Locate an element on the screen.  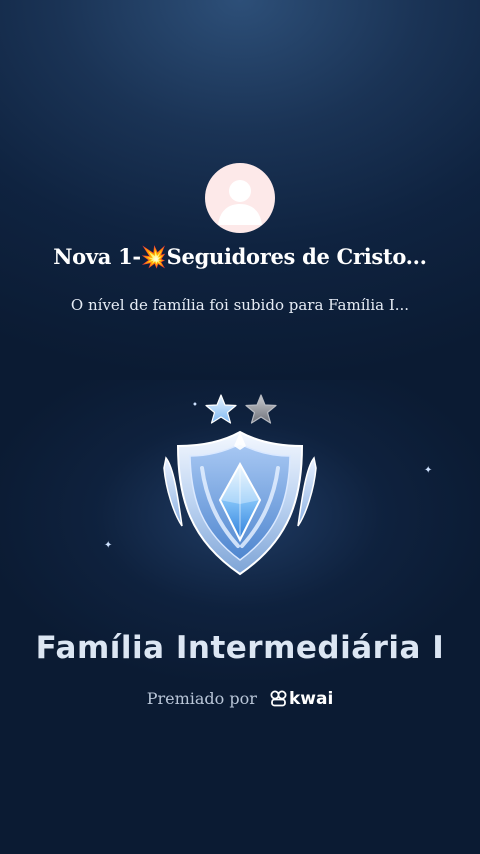
kwai-logo: kwai is located at coordinates (301, 699).